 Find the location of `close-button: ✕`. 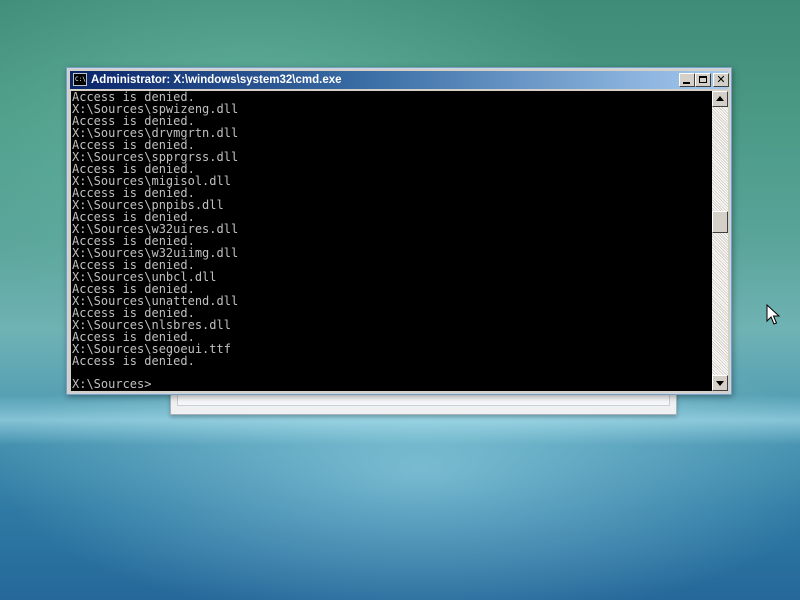

close-button: ✕ is located at coordinates (721, 80).